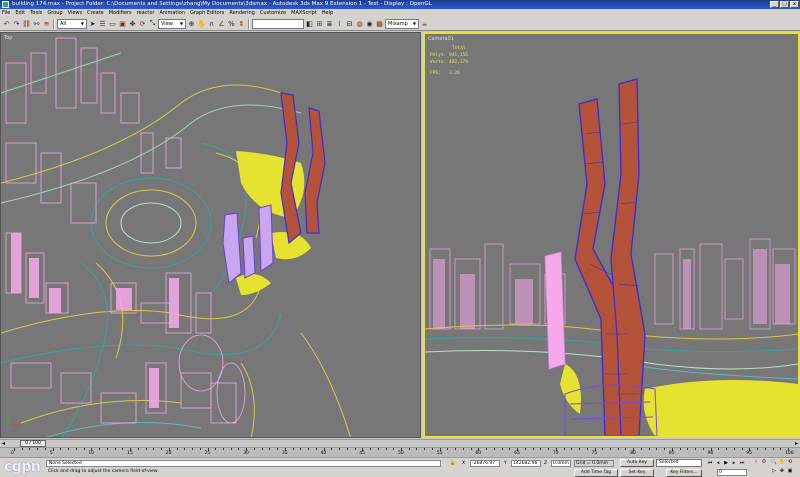  Describe the element at coordinates (72, 23) in the screenshot. I see `selection-filter-dropdown: All ▼` at that location.